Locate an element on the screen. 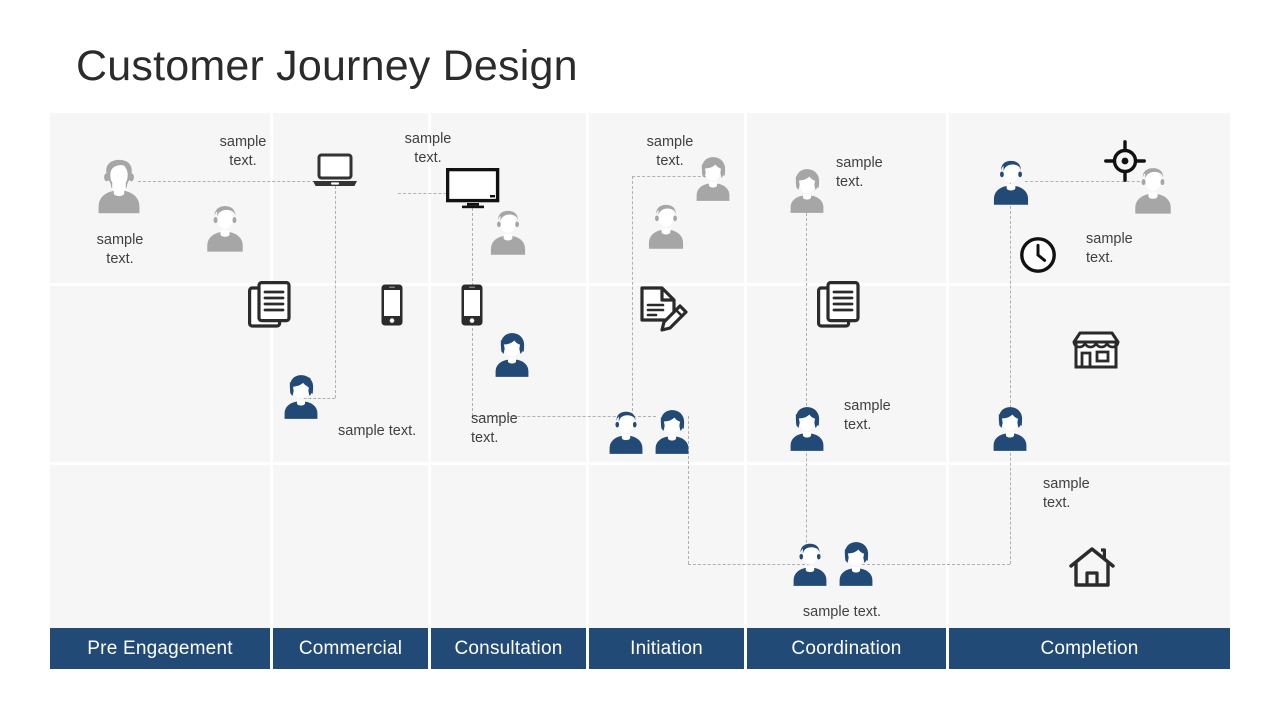  stage-completion: Completion is located at coordinates (1089, 648).